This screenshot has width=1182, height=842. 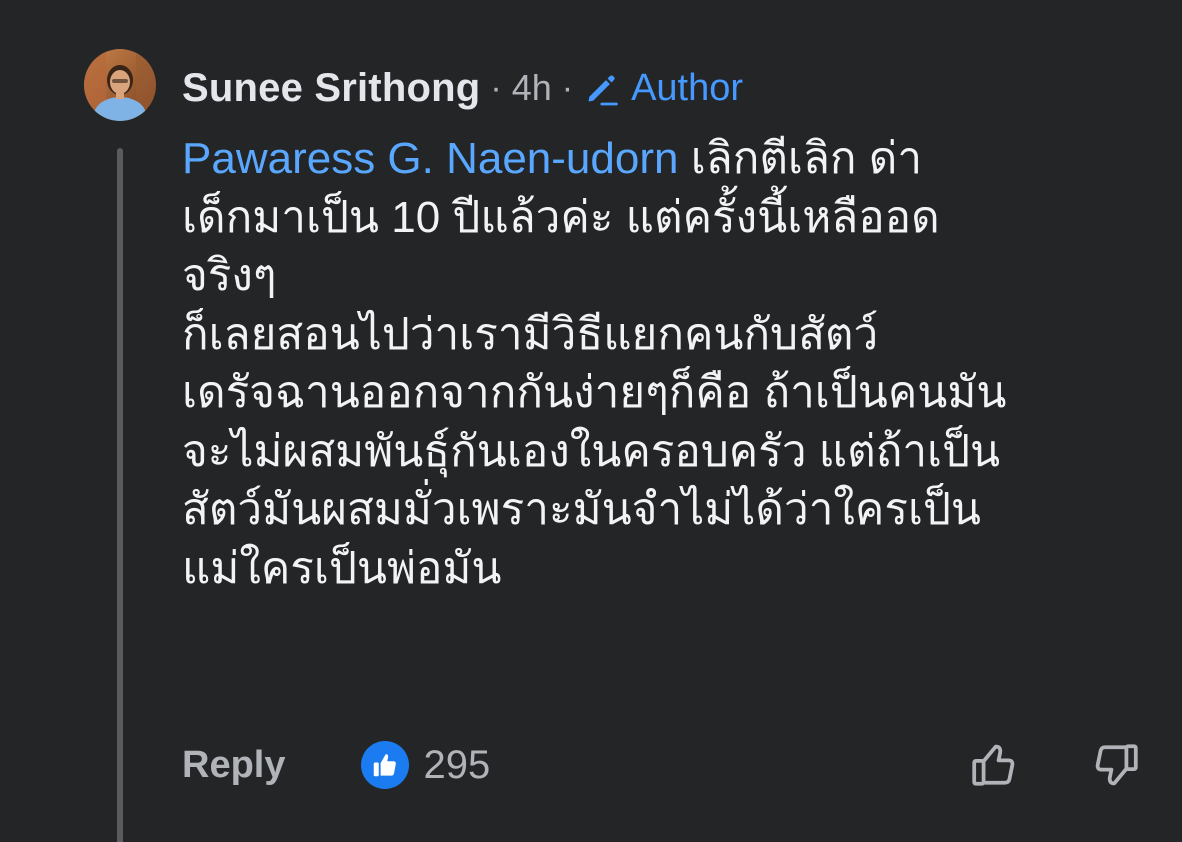 What do you see at coordinates (430, 158) in the screenshot?
I see `mention-link: Pawaress G. Naen-udorn` at bounding box center [430, 158].